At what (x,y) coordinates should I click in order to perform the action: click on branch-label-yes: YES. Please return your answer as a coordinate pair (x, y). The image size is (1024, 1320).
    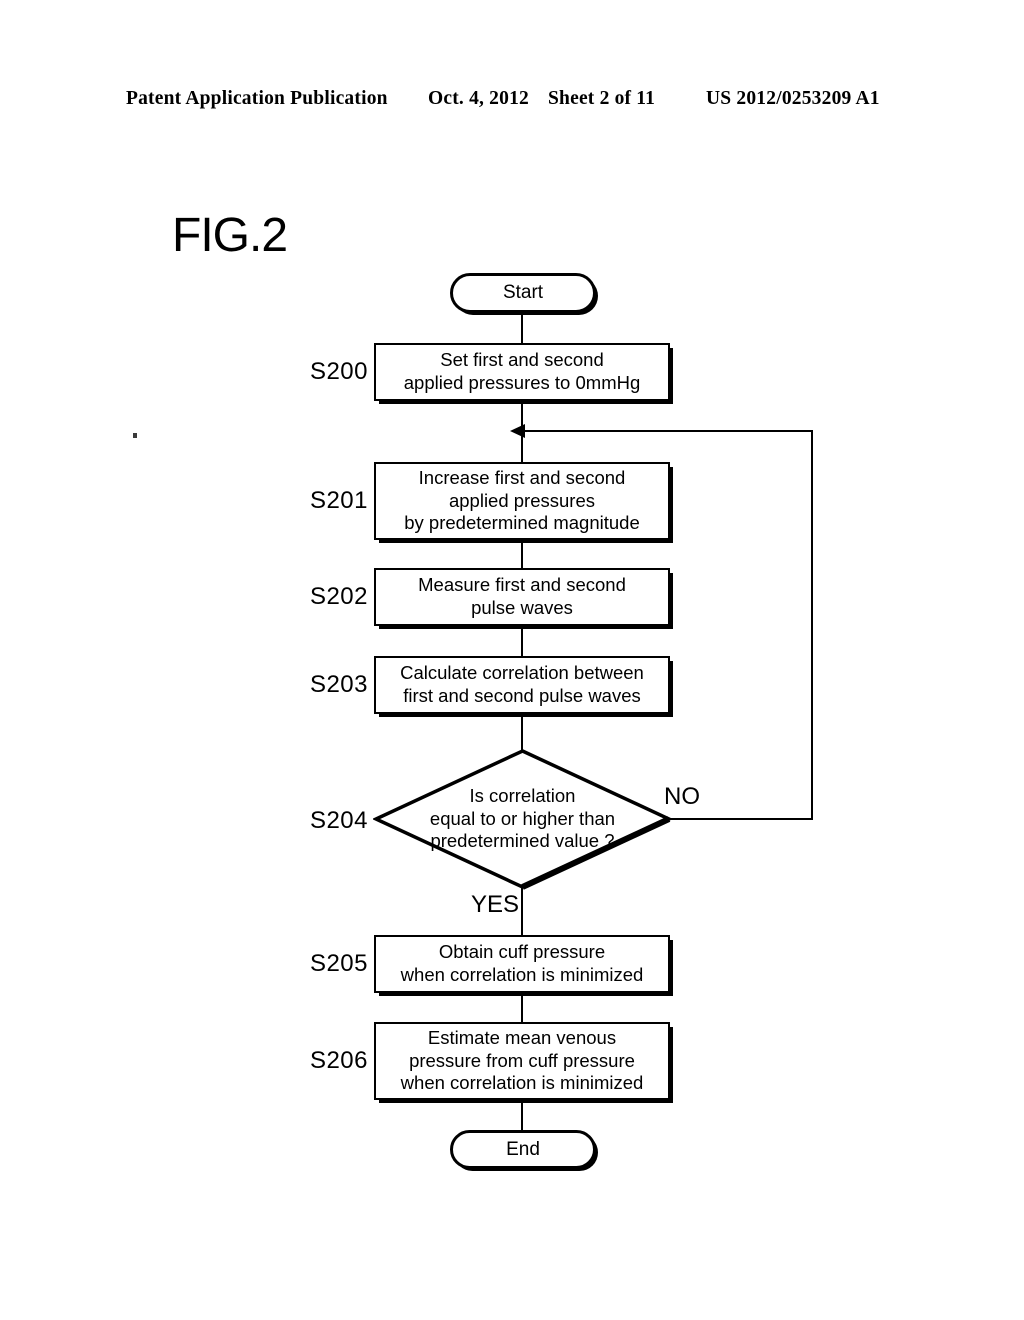
    Looking at the image, I should click on (495, 904).